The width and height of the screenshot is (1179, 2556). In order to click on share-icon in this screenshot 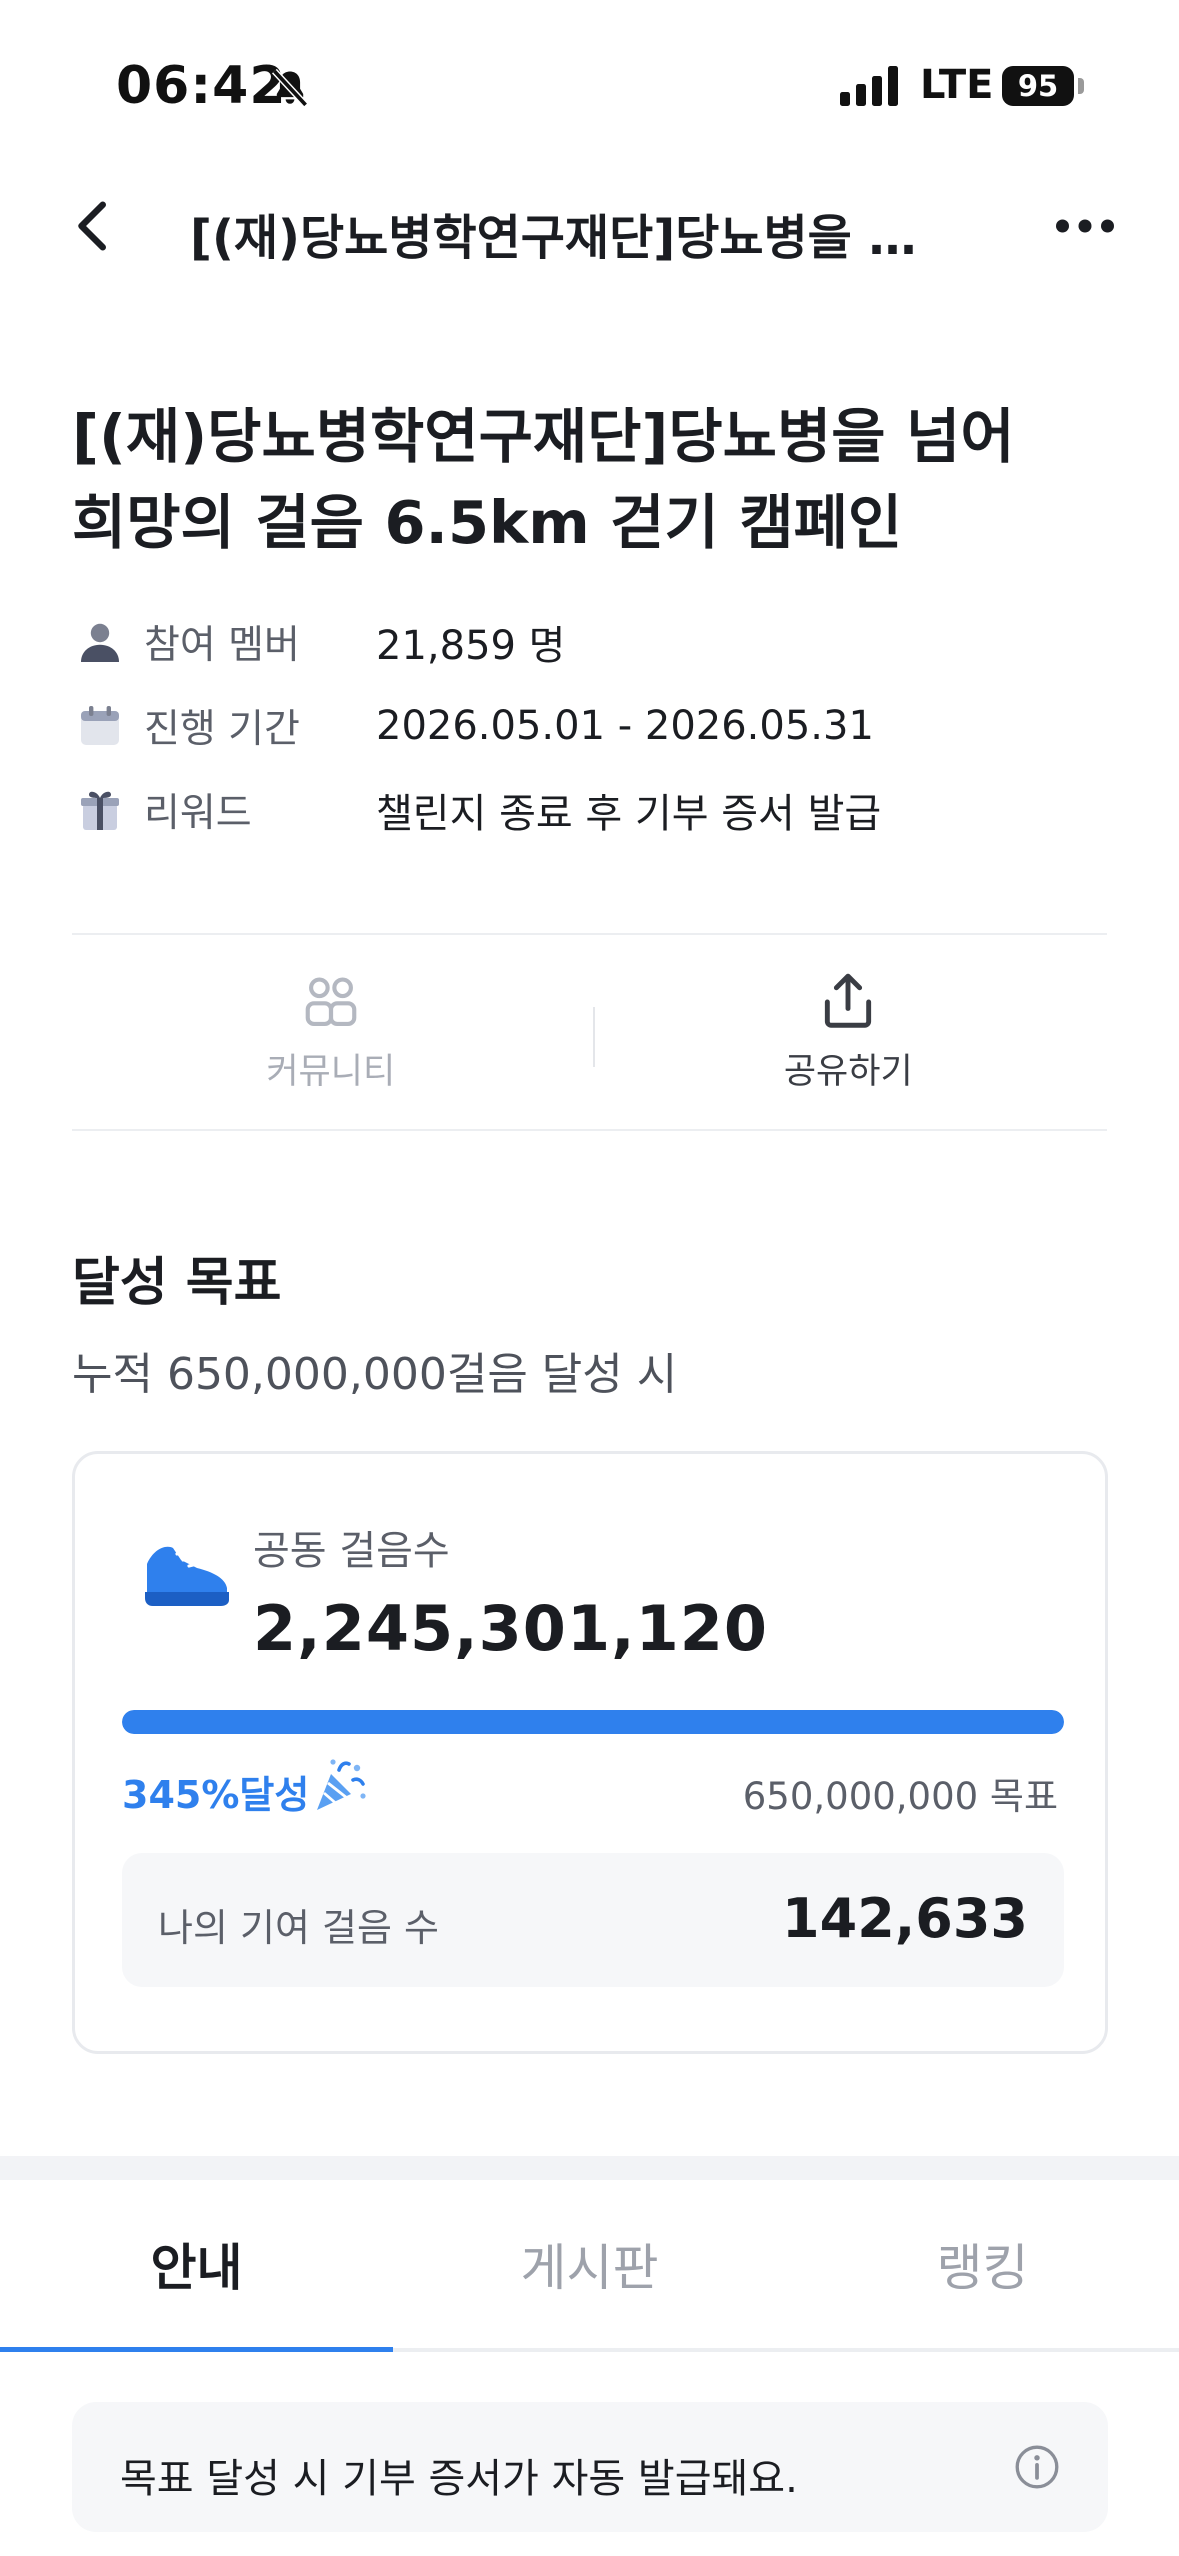, I will do `click(848, 1000)`.